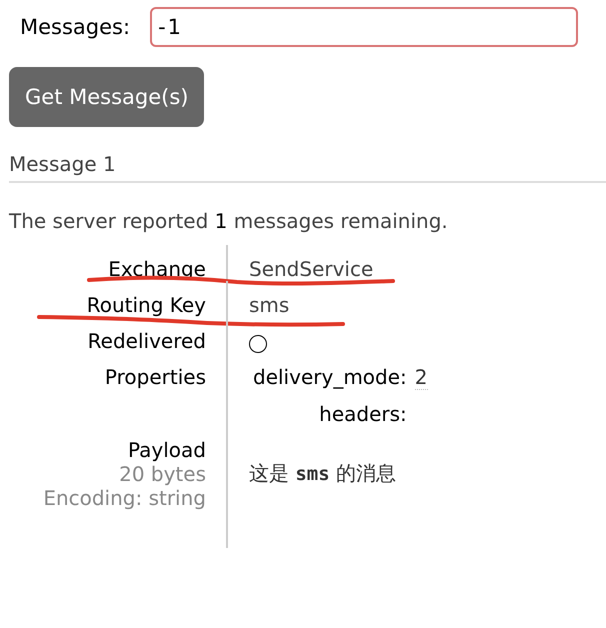 The width and height of the screenshot is (606, 628). What do you see at coordinates (167, 450) in the screenshot?
I see `field-label: Payload` at bounding box center [167, 450].